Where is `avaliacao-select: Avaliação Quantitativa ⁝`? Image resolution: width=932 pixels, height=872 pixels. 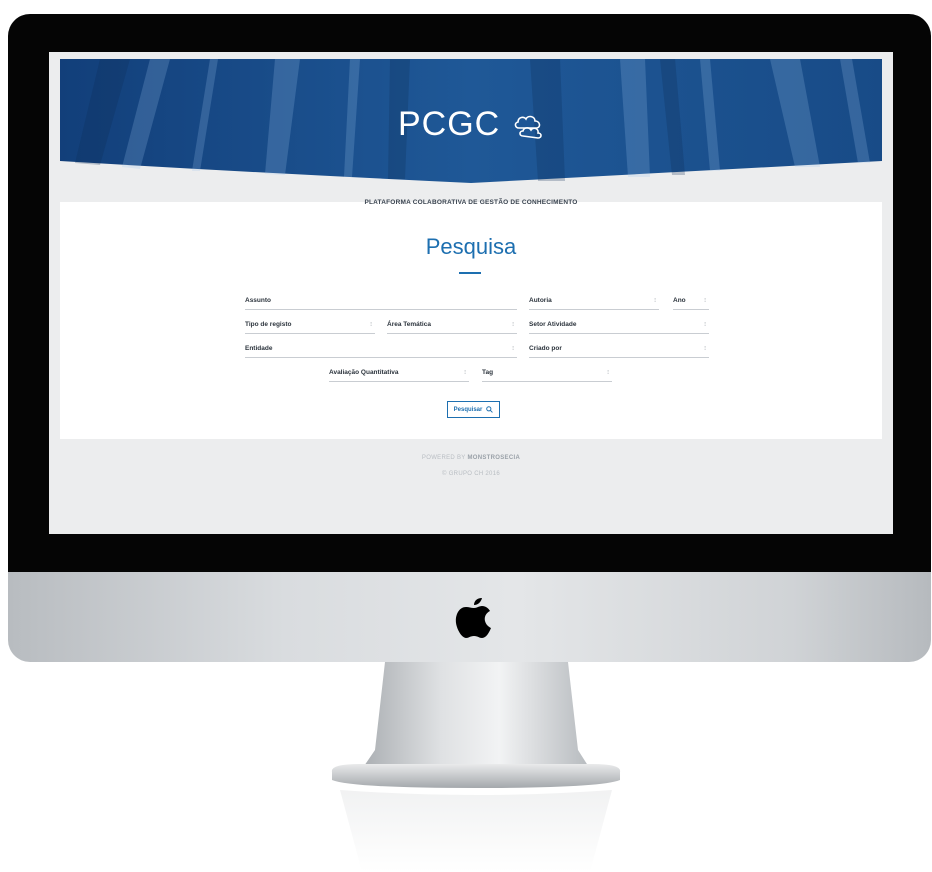 avaliacao-select: Avaliação Quantitativa ⁝ is located at coordinates (399, 375).